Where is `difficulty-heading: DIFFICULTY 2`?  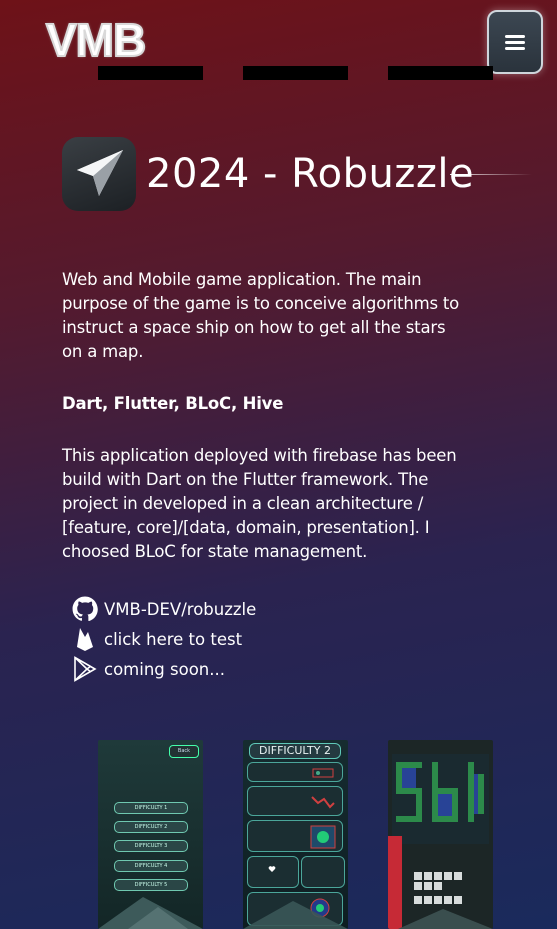
difficulty-heading: DIFFICULTY 2 is located at coordinates (295, 751).